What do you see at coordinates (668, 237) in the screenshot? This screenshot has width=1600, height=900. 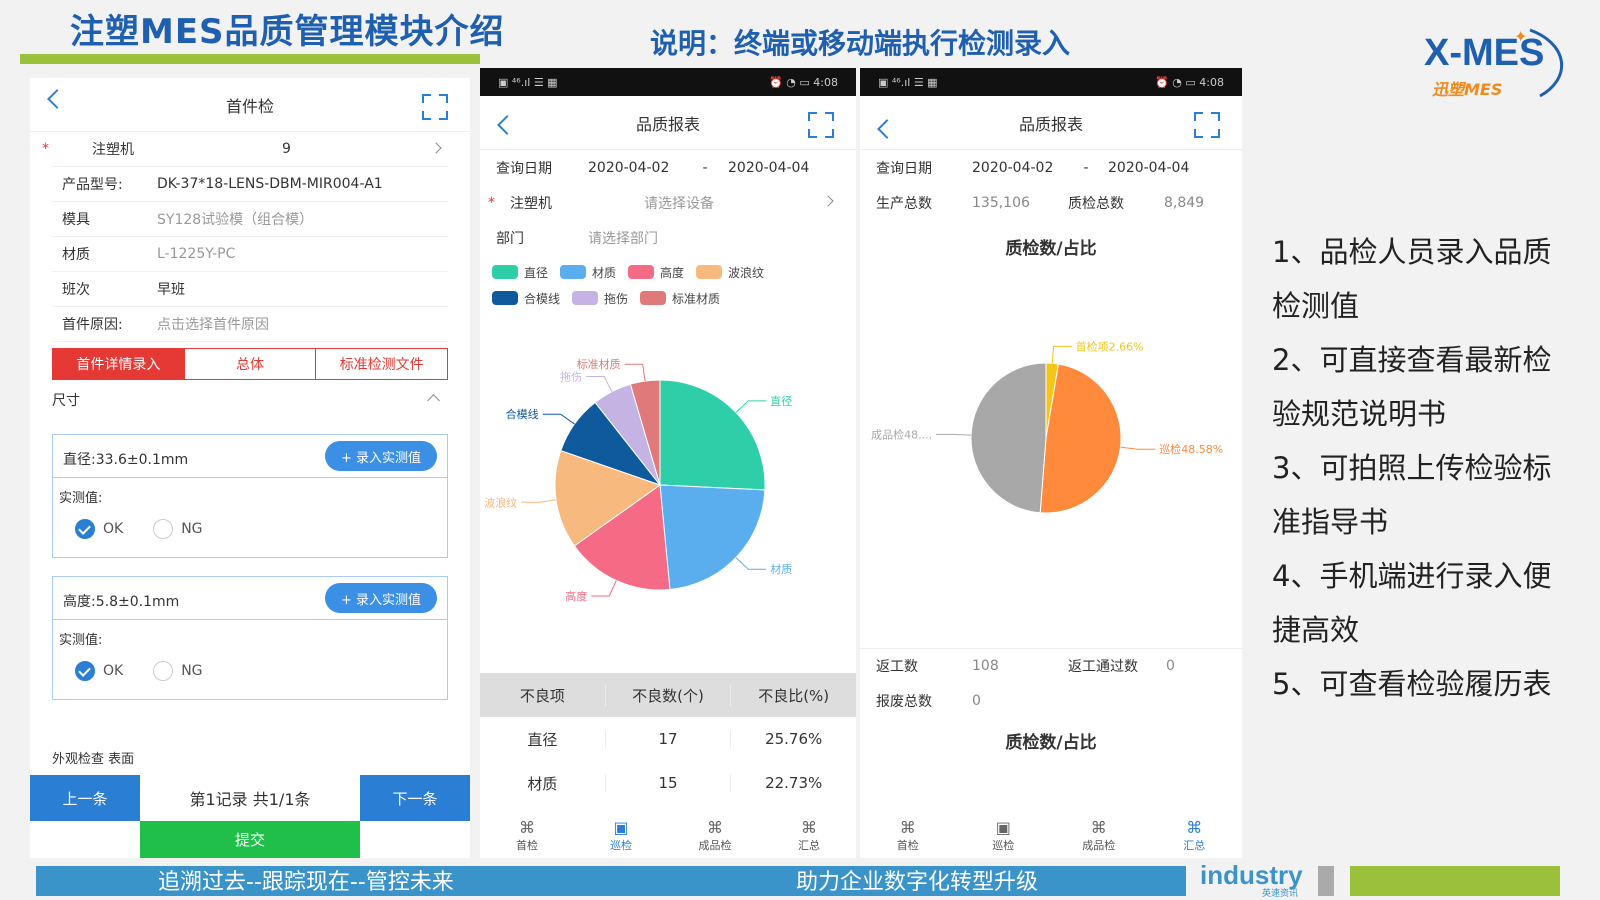 I see `dept-select-row: 部门 请选择部门` at bounding box center [668, 237].